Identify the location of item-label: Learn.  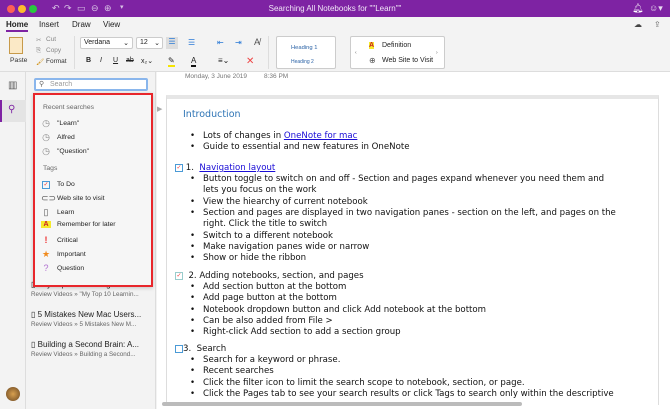
(66, 212).